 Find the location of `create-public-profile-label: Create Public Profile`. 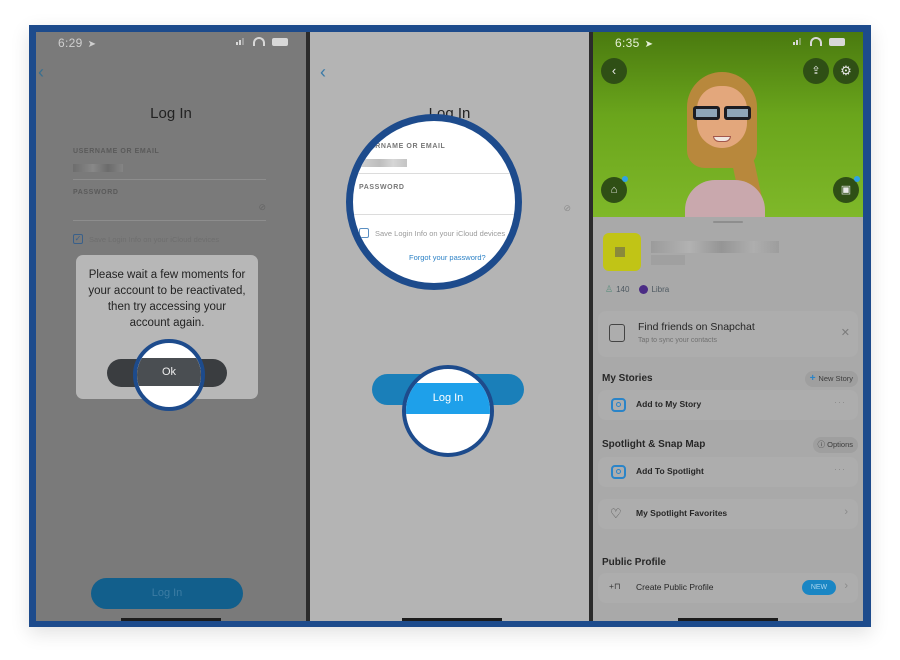

create-public-profile-label: Create Public Profile is located at coordinates (675, 587).